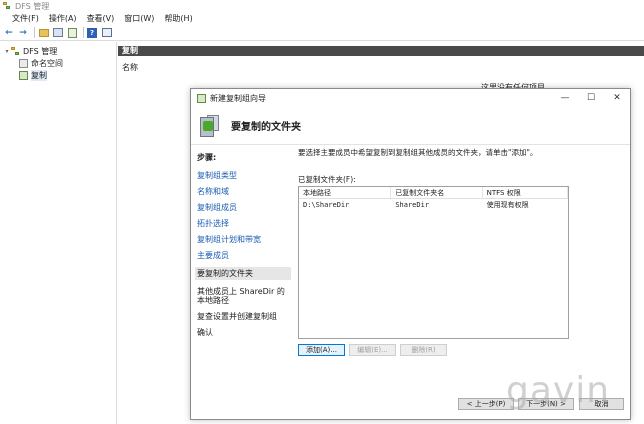 The height and width of the screenshot is (424, 644). Describe the element at coordinates (244, 223) in the screenshot. I see `step-link: 拓扑选择` at that location.